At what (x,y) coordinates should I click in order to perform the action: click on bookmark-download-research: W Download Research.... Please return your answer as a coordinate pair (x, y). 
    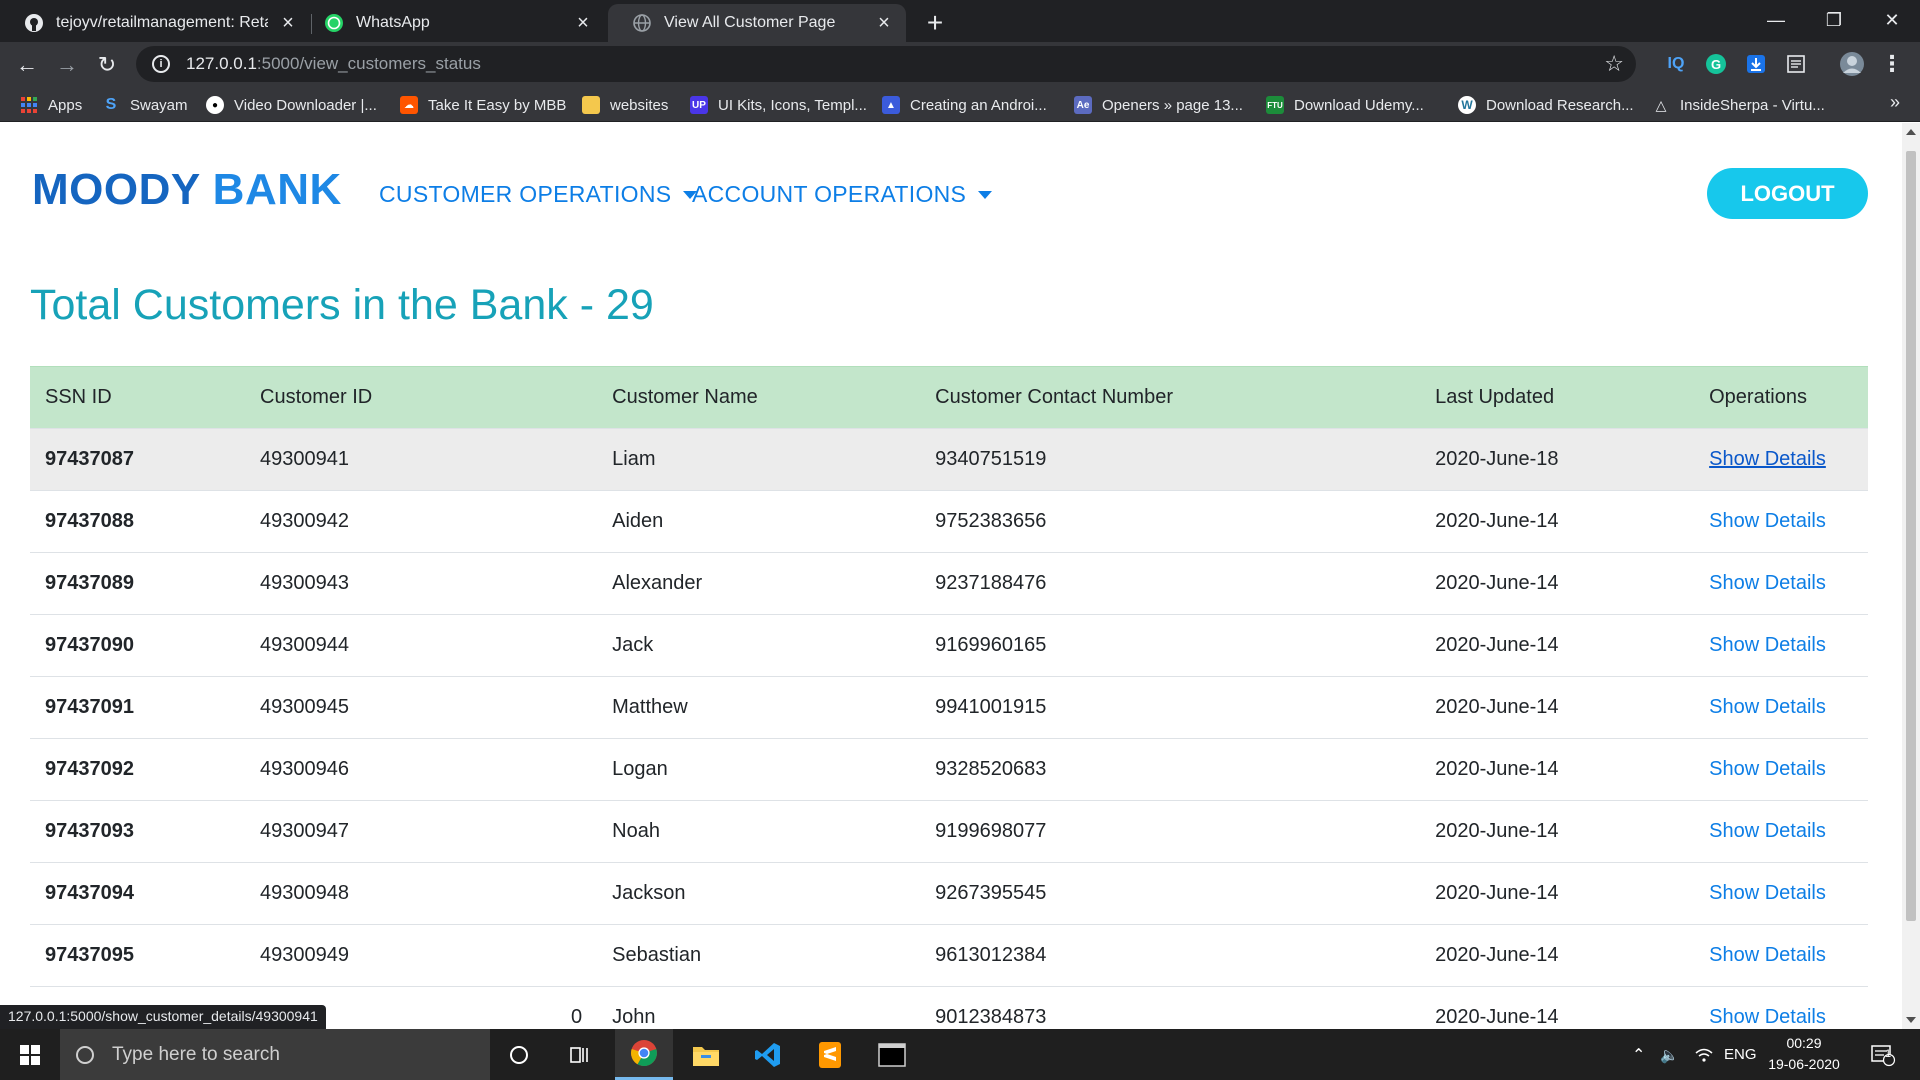
    Looking at the image, I should click on (1546, 105).